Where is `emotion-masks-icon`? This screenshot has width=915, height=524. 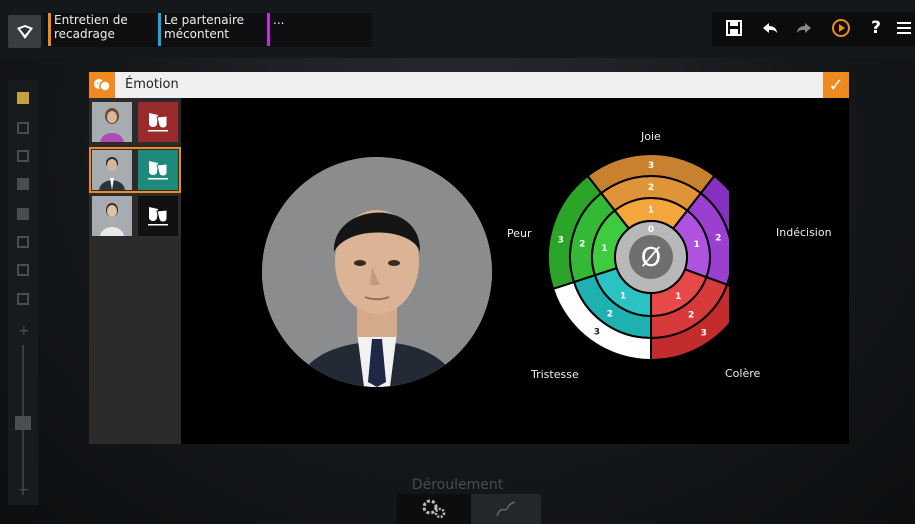
emotion-masks-icon is located at coordinates (102, 85).